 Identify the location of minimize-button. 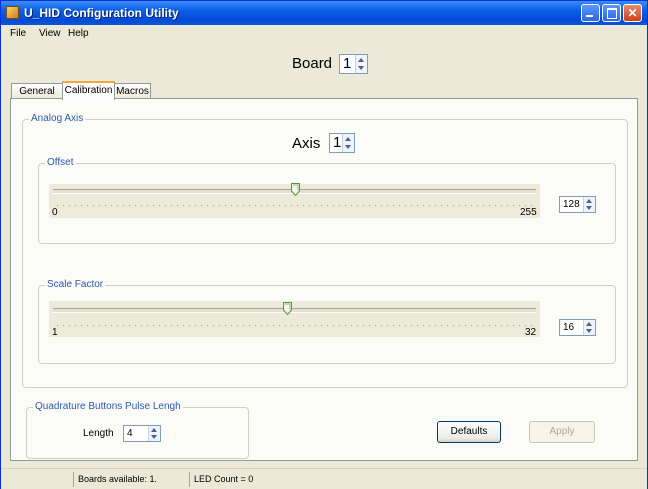
(590, 13).